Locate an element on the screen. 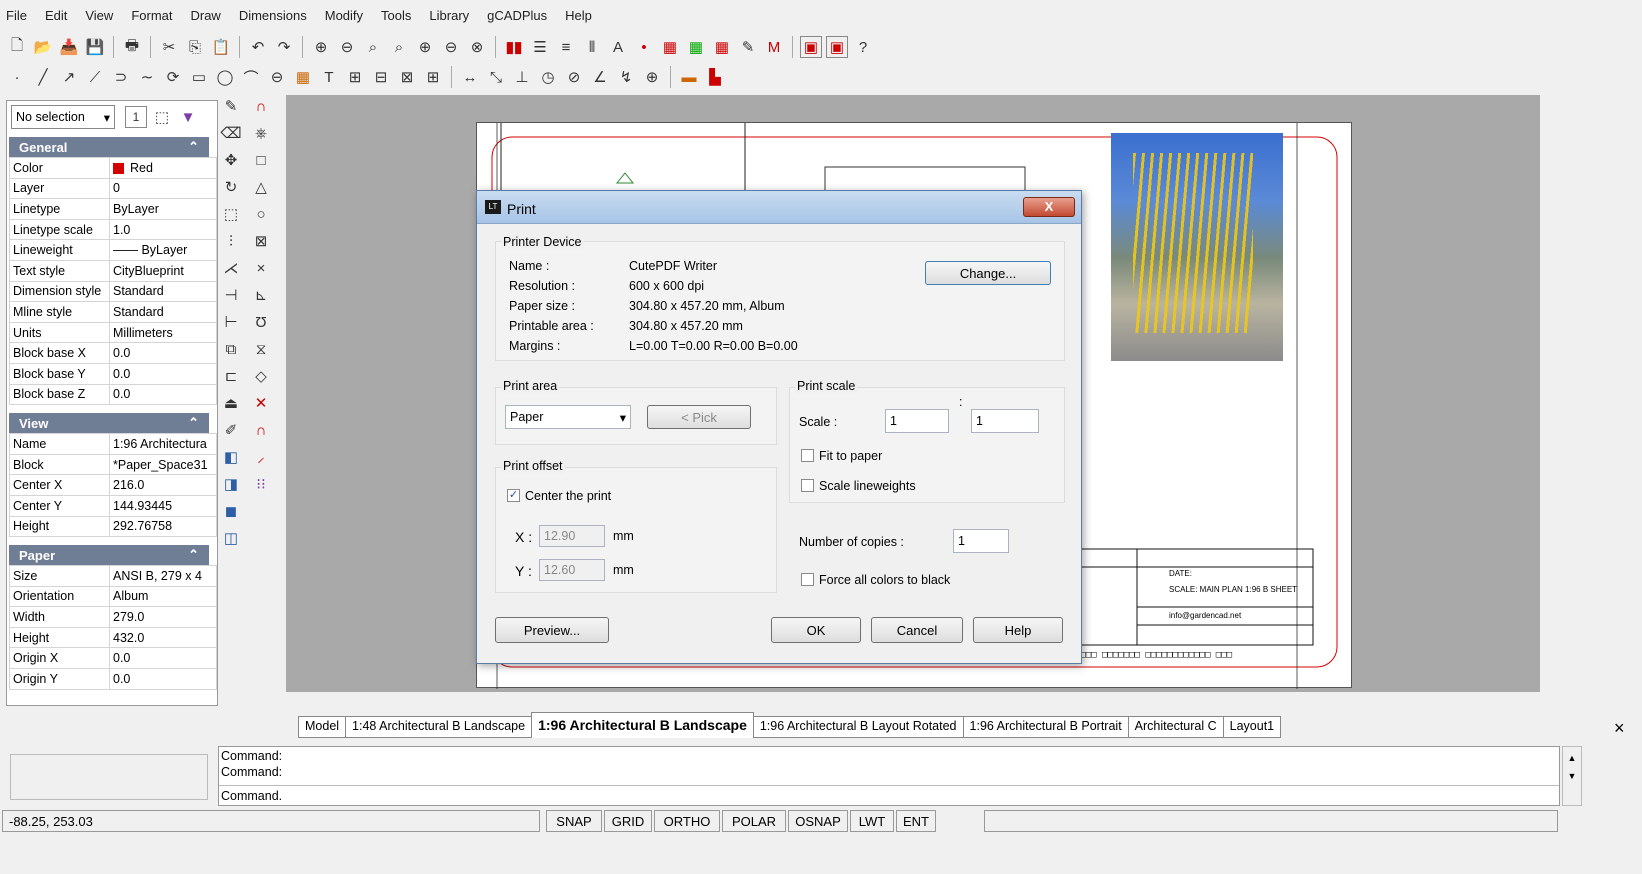 Image resolution: width=1642 pixels, height=874 pixels. paper-section-header: Paper ⌃ is located at coordinates (109, 555).